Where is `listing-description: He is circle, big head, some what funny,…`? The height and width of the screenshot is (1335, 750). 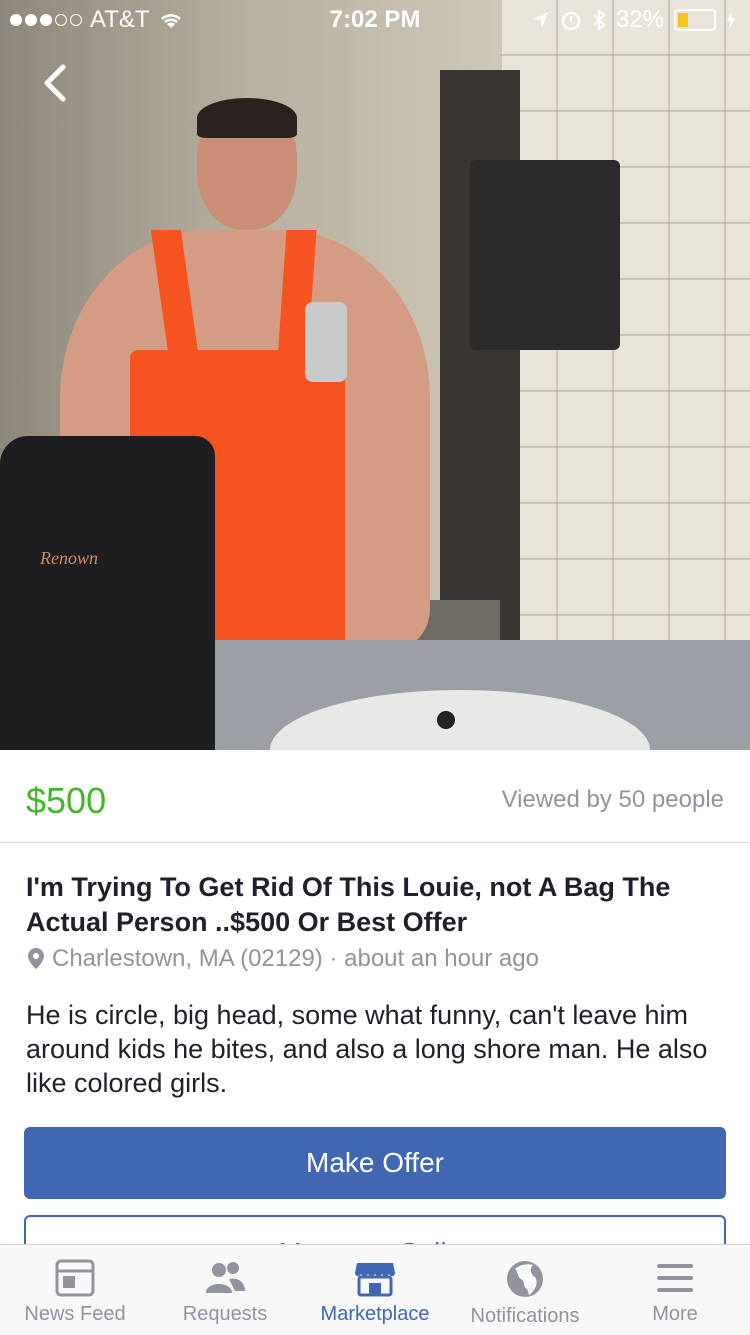
listing-description: He is circle, big head, some what funny,… is located at coordinates (367, 1049).